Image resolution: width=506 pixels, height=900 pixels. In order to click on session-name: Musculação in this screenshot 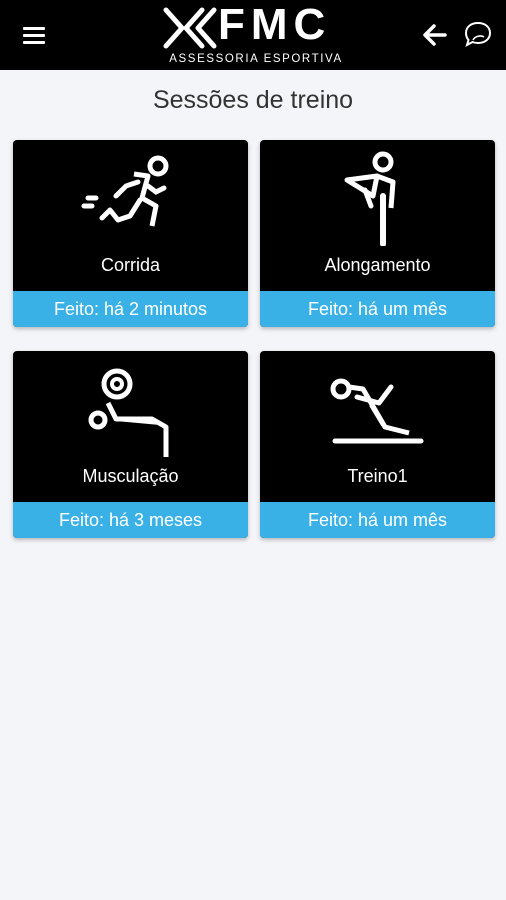, I will do `click(130, 476)`.